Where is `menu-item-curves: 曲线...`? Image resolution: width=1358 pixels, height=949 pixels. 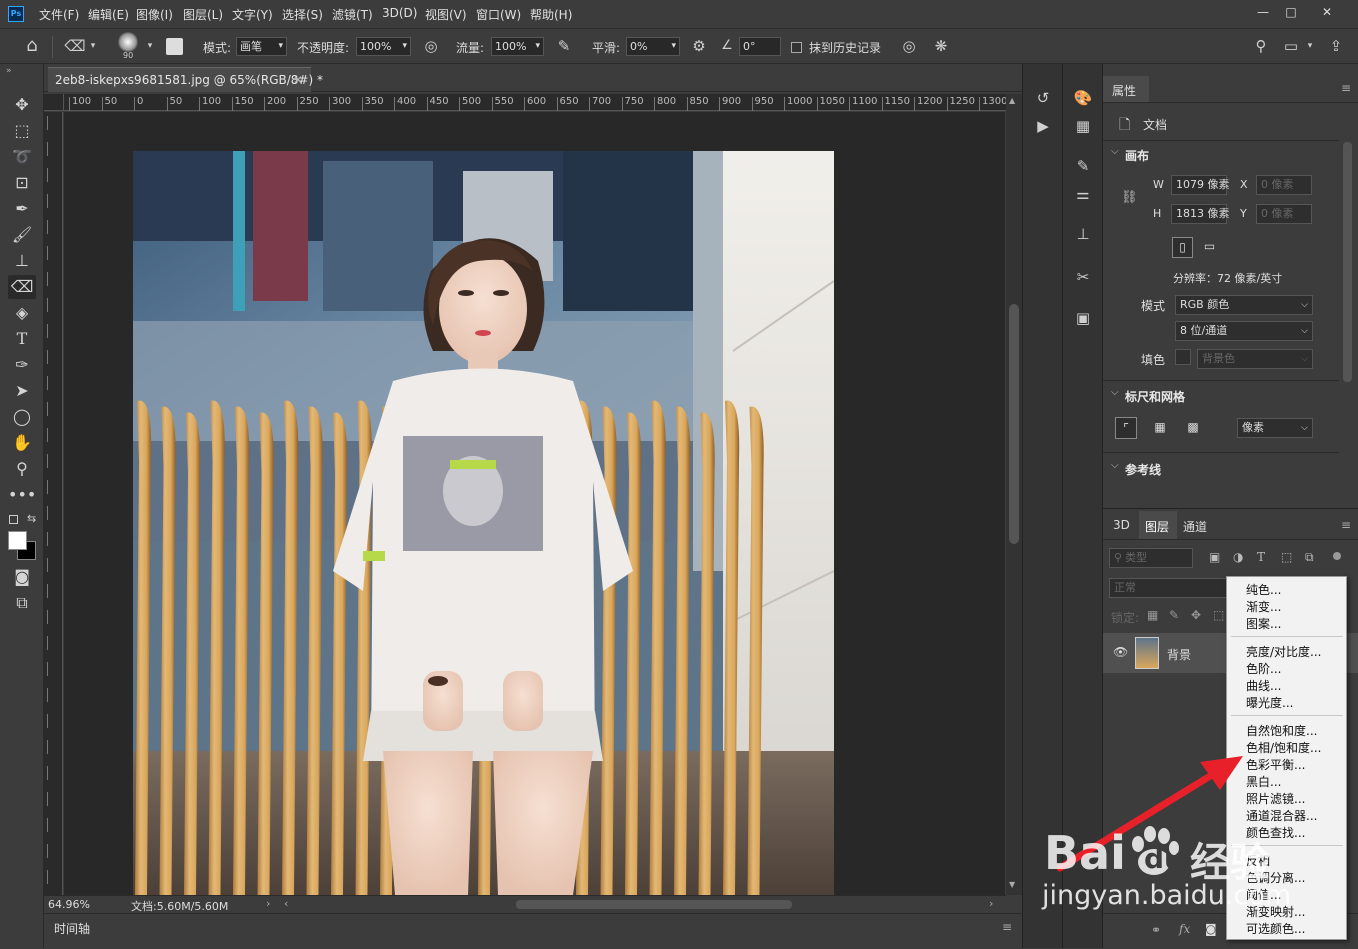 menu-item-curves: 曲线... is located at coordinates (1263, 685).